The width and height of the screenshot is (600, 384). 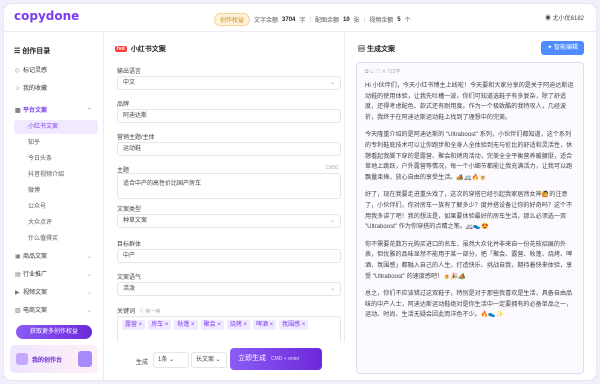 What do you see at coordinates (562, 48) in the screenshot?
I see `smart-edit-button: ✦ 智能编辑` at bounding box center [562, 48].